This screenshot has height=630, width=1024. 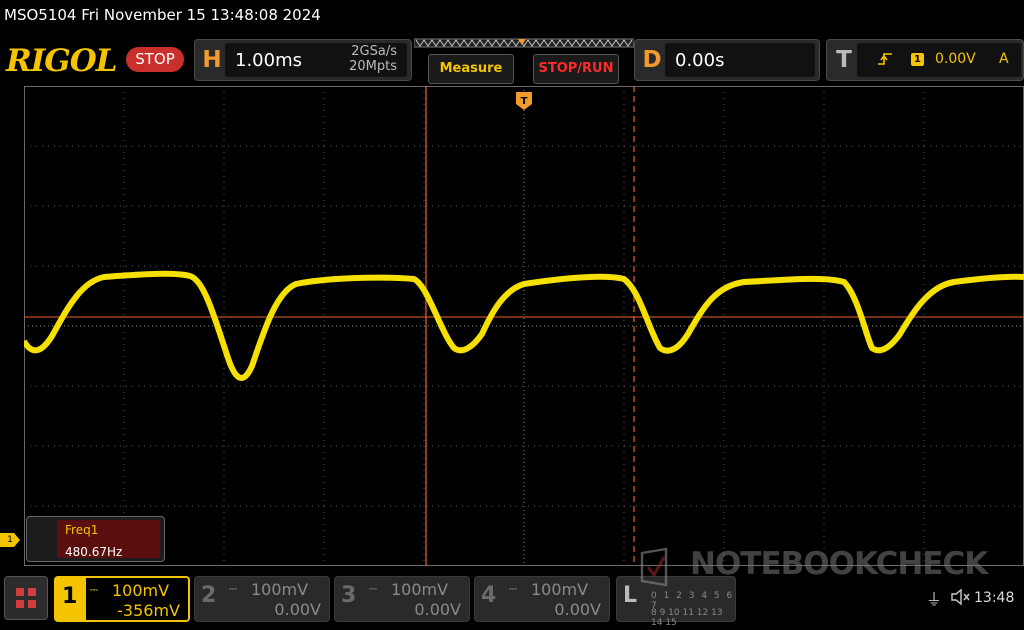 I want to click on channel-number: 4, so click(x=489, y=595).